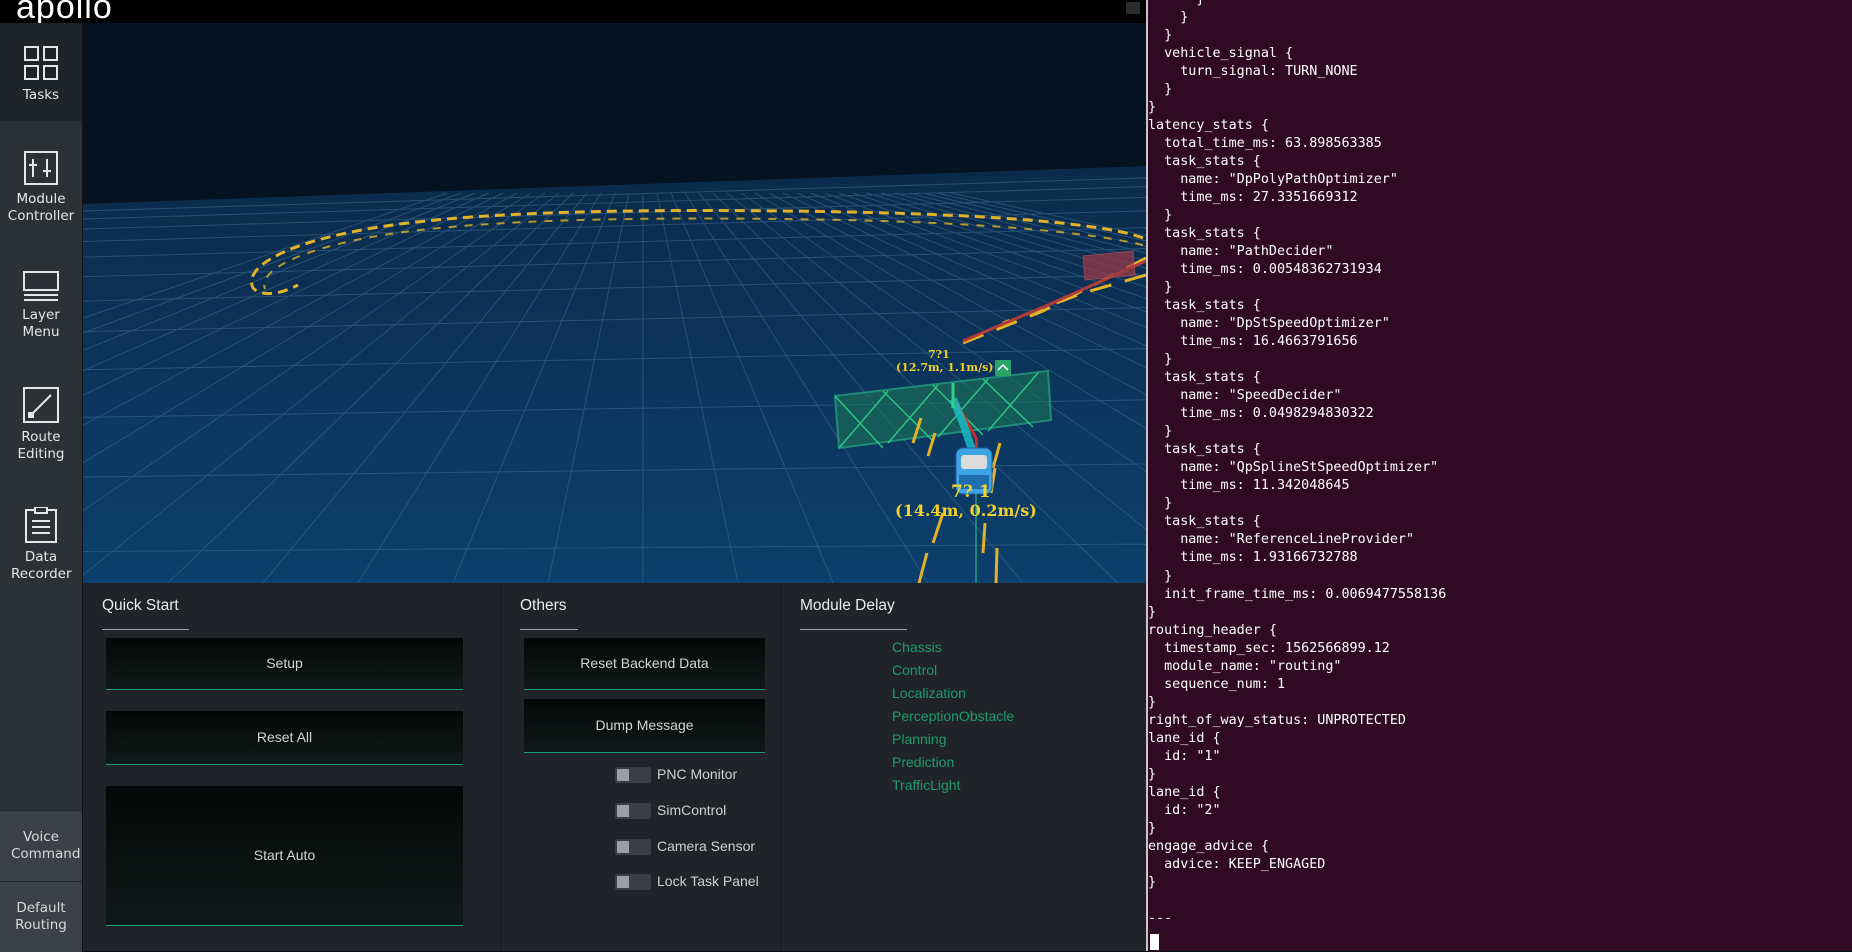 The height and width of the screenshot is (952, 1852). What do you see at coordinates (915, 670) in the screenshot?
I see `delay-item-control: Control` at bounding box center [915, 670].